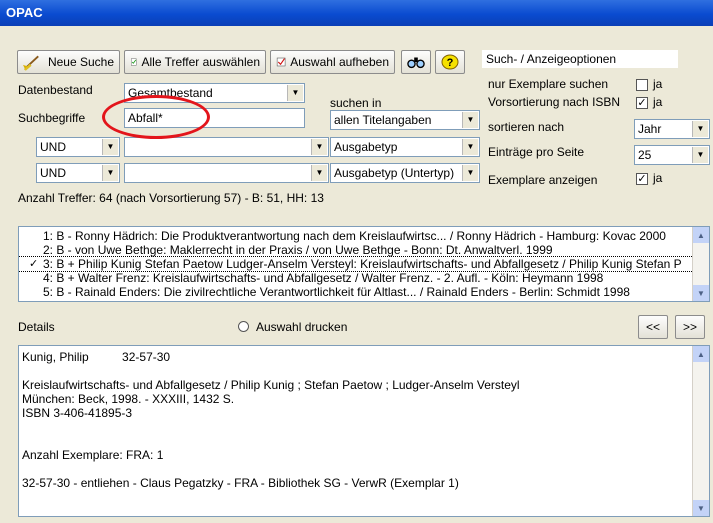 The width and height of the screenshot is (713, 523). Describe the element at coordinates (366, 147) in the screenshot. I see `field-value-row2: Ausgabetyp` at that location.